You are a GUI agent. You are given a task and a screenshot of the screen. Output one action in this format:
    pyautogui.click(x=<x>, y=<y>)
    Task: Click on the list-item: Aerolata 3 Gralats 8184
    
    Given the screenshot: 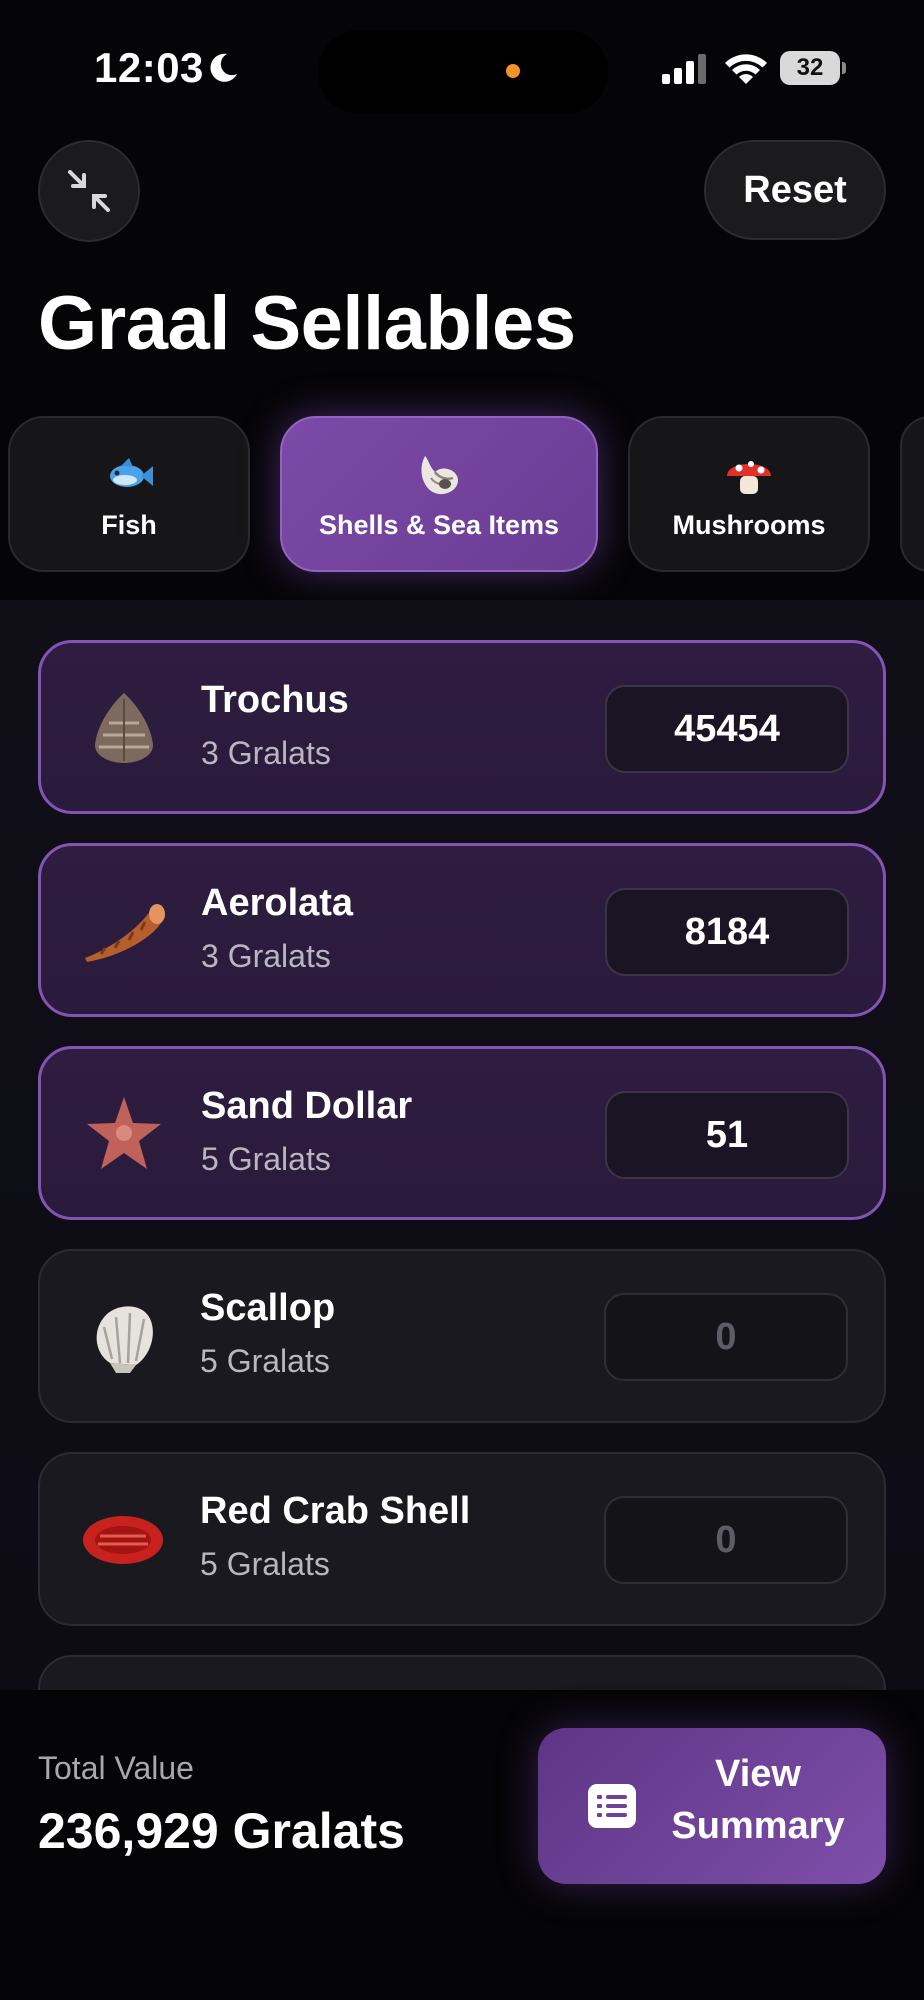 What is the action you would take?
    pyautogui.click(x=462, y=930)
    